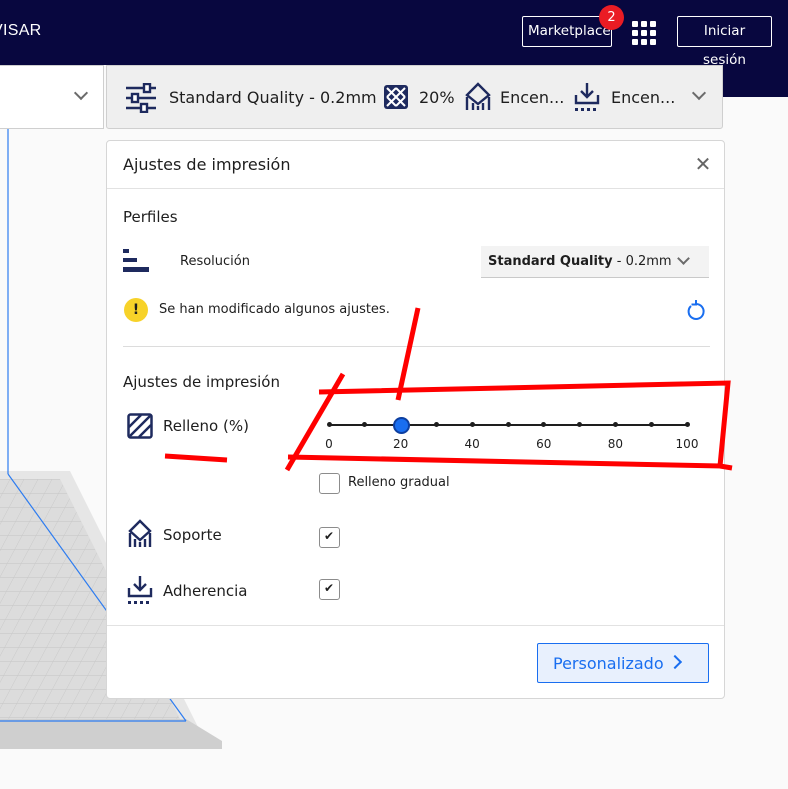 This screenshot has width=788, height=789. Describe the element at coordinates (329, 537) in the screenshot. I see `support-checkbox` at that location.